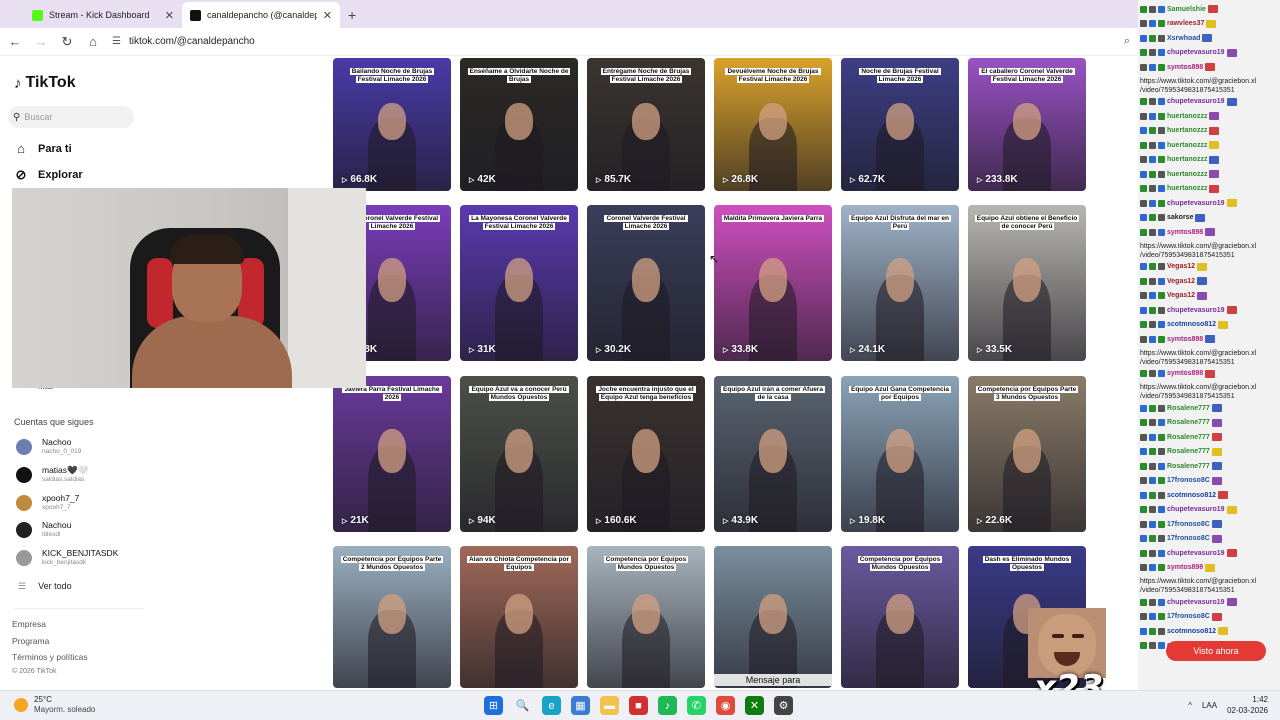 This screenshot has height=720, width=1280. Describe the element at coordinates (43, 148) in the screenshot. I see `nav-item-para-ti: ⌂ Para ti` at that location.